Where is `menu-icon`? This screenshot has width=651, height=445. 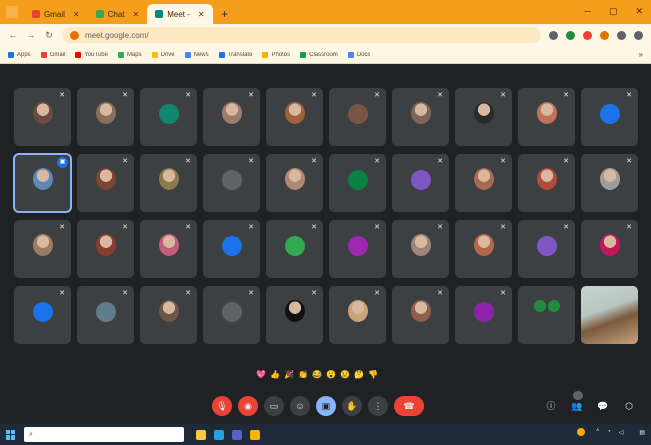
menu-icon is located at coordinates (638, 35).